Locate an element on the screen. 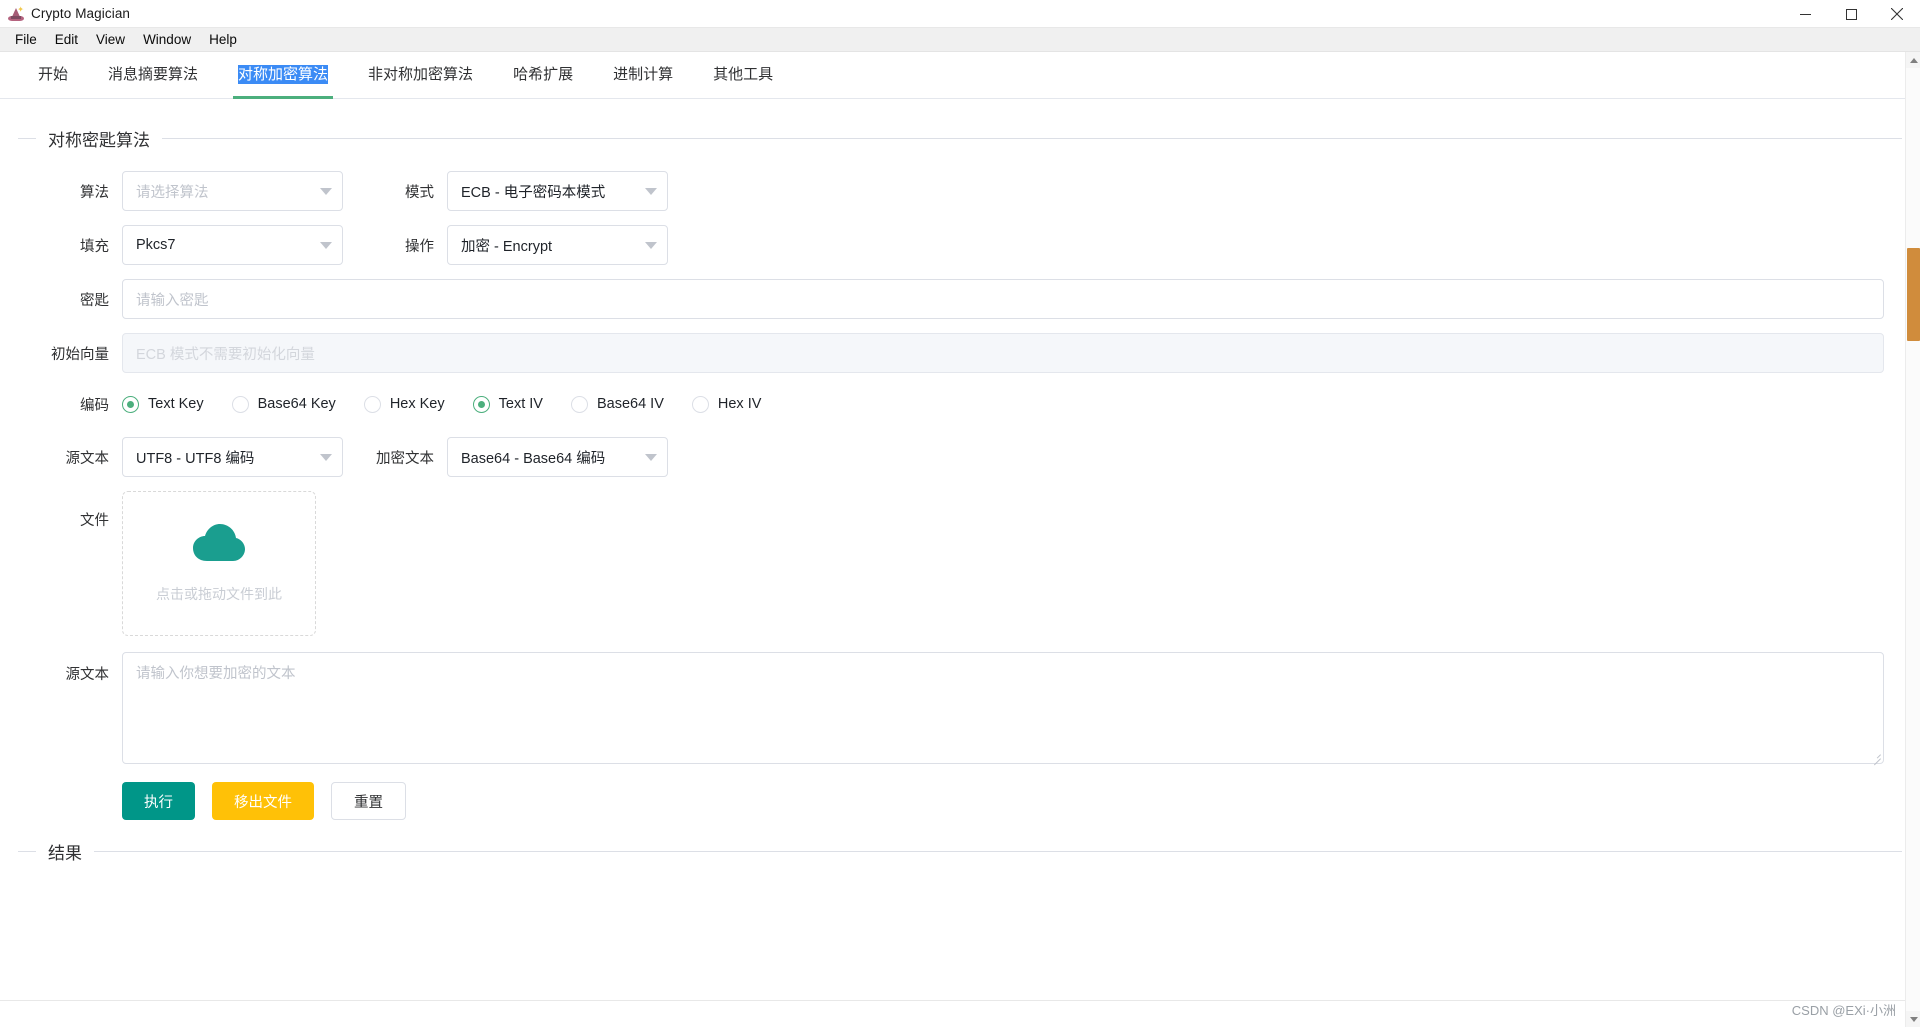  tab-label: 进制计算 is located at coordinates (643, 74).